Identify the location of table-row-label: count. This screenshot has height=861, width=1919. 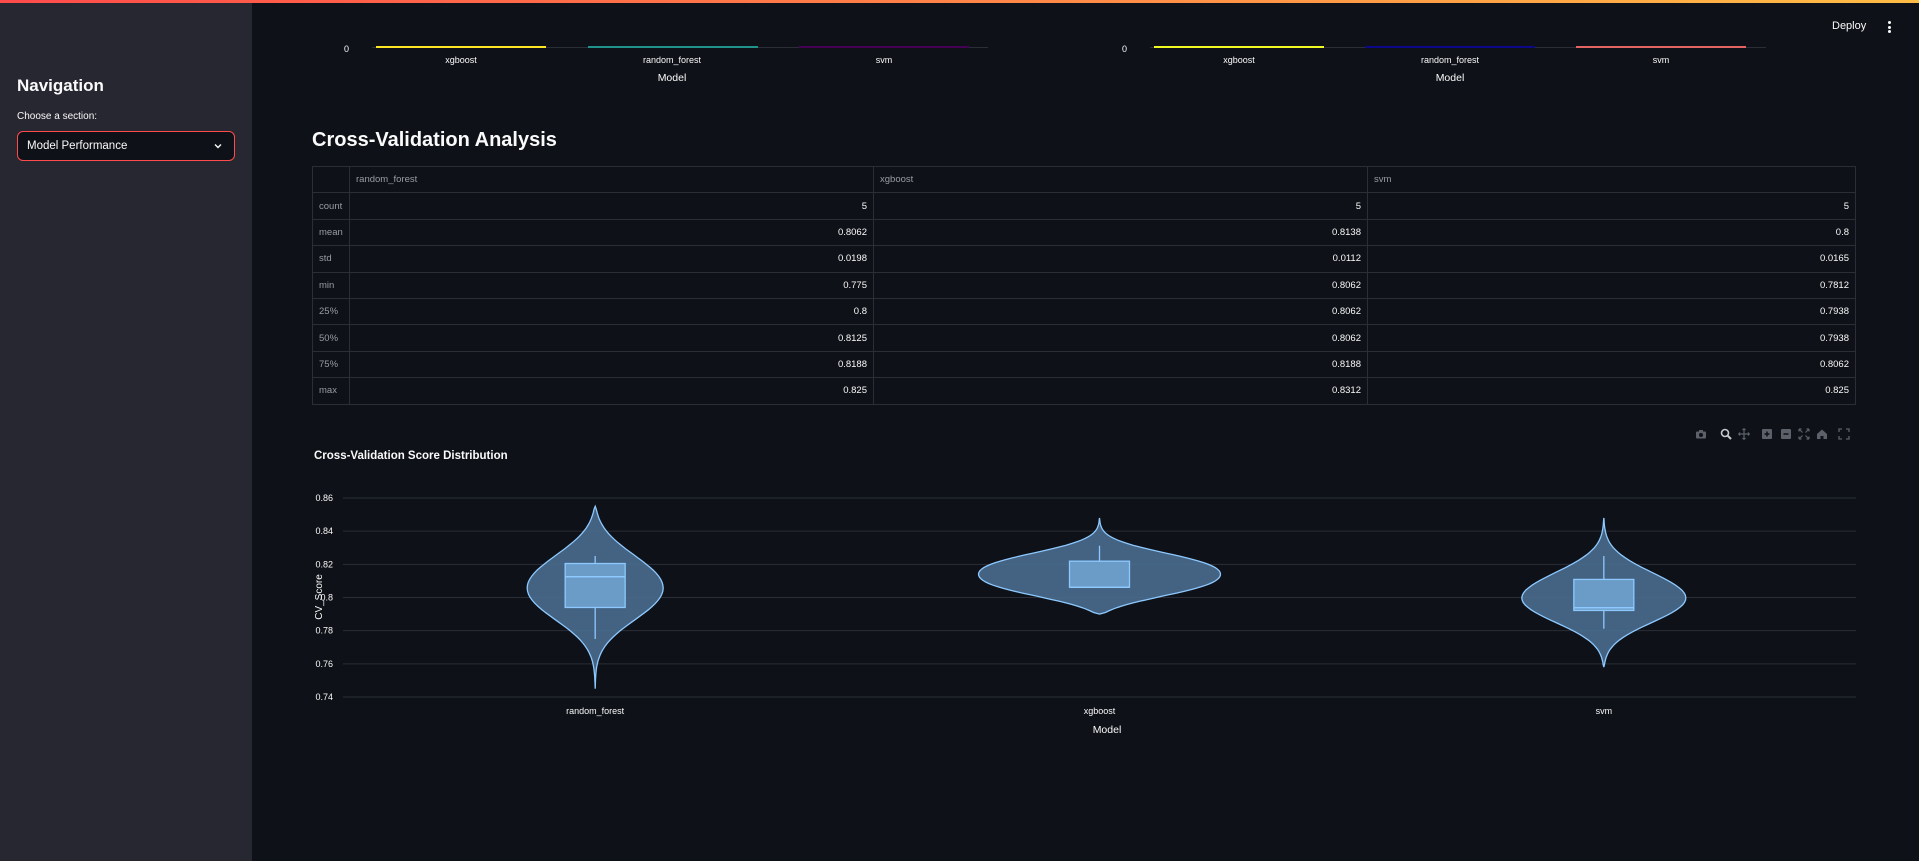
(331, 206).